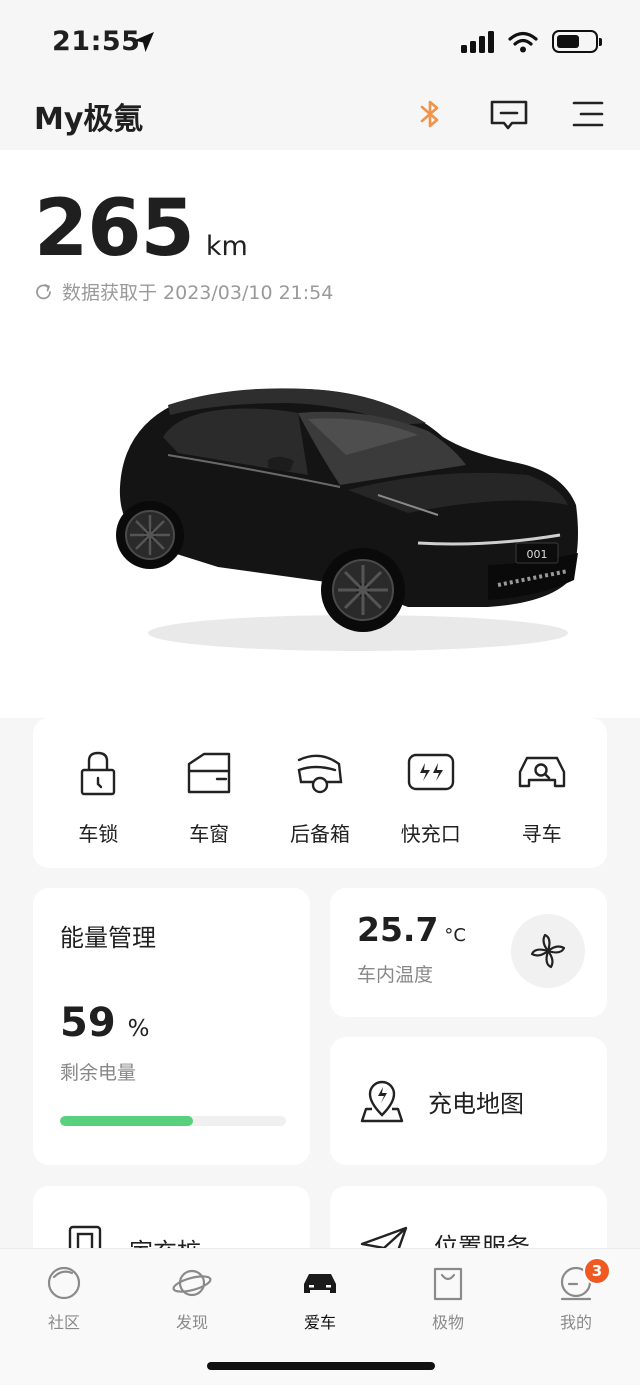 This screenshot has width=640, height=1385. Describe the element at coordinates (209, 773) in the screenshot. I see `window-icon` at that location.